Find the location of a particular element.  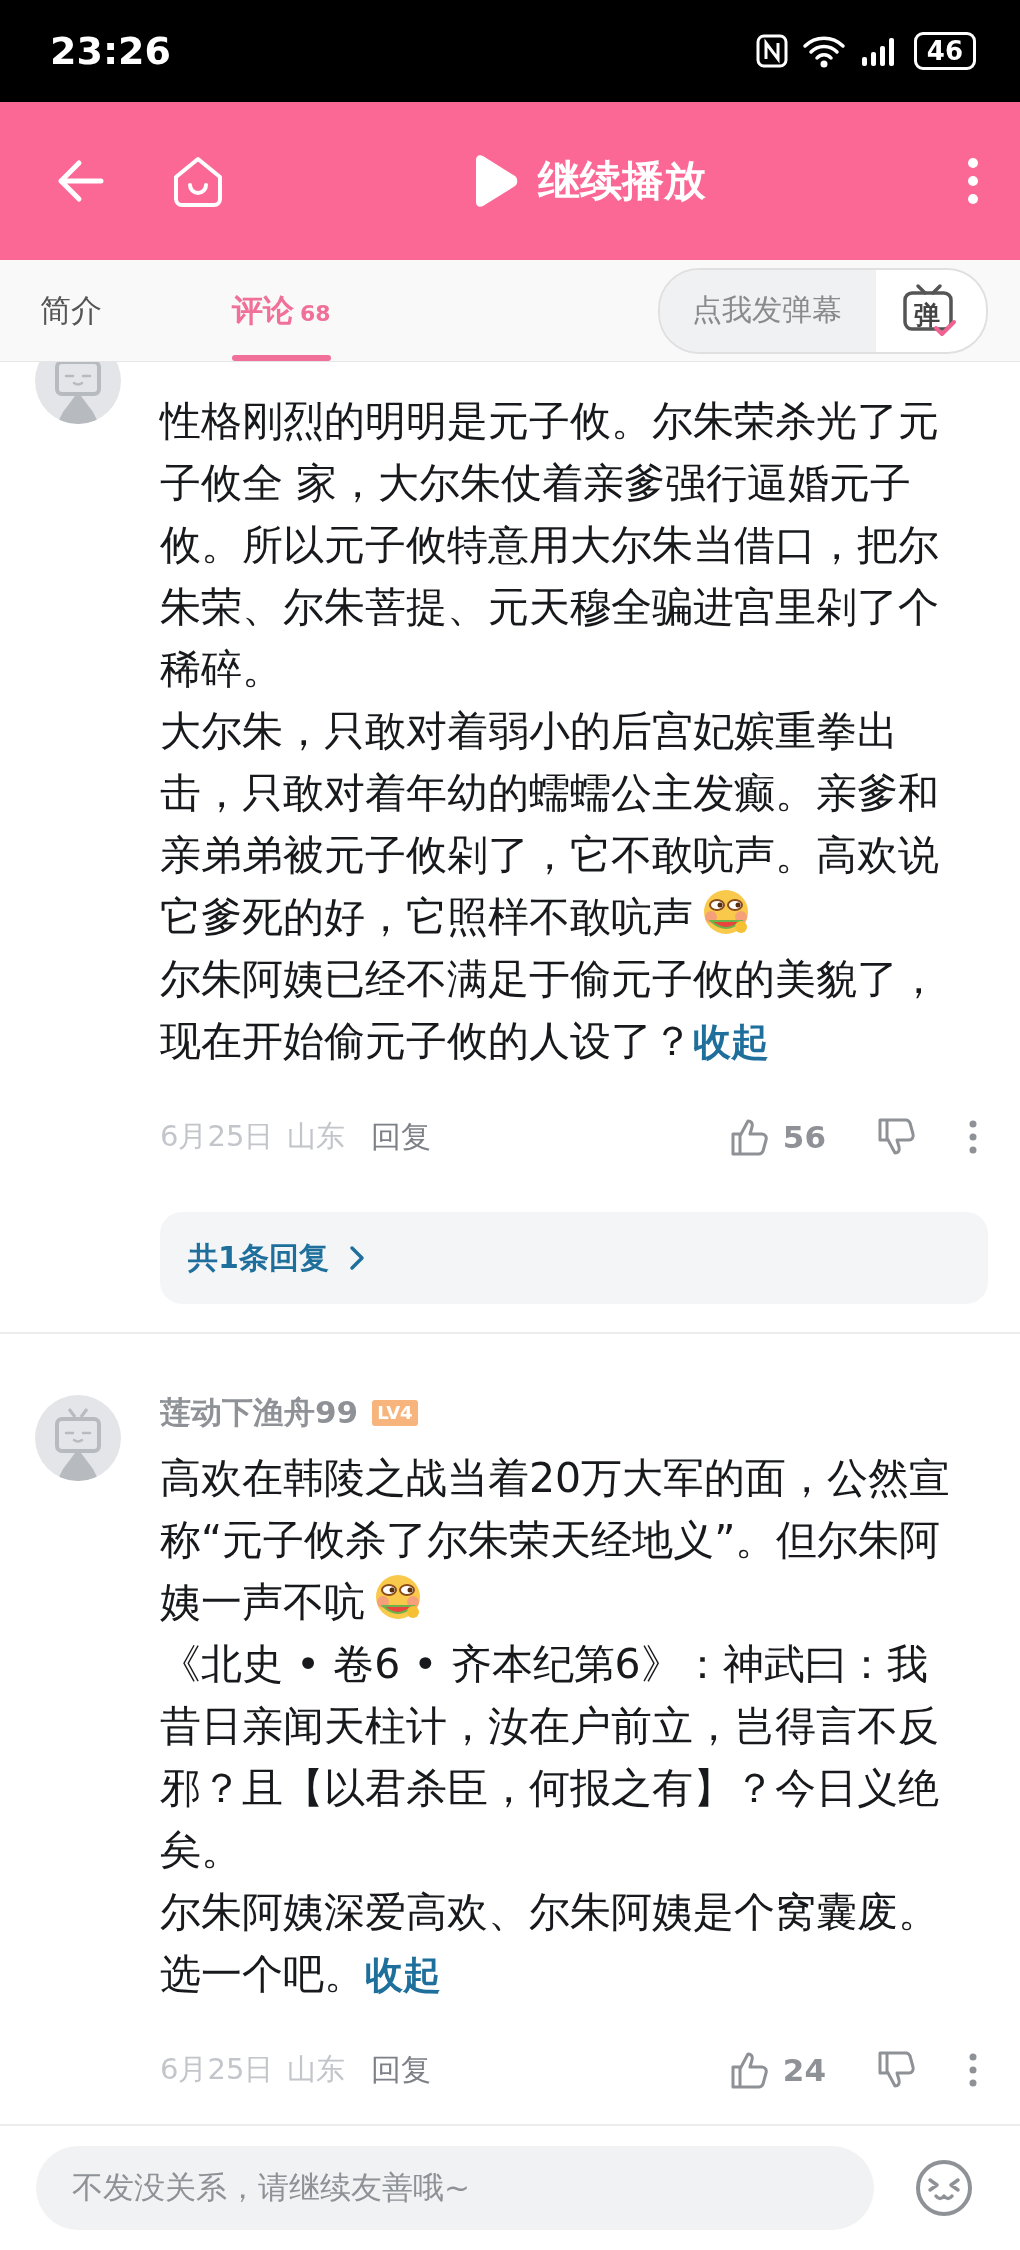

level-badge: LV4 is located at coordinates (395, 1413).